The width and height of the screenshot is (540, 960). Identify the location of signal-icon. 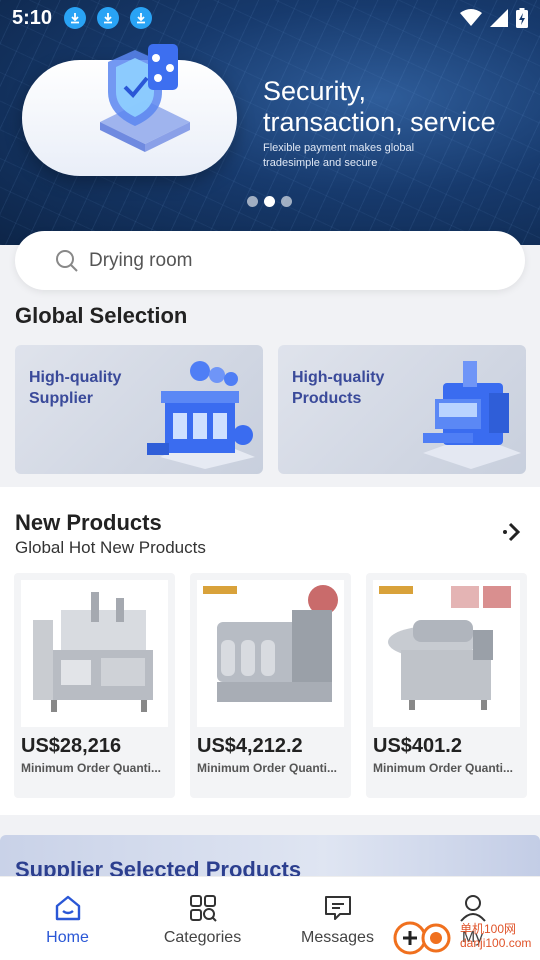
(499, 18).